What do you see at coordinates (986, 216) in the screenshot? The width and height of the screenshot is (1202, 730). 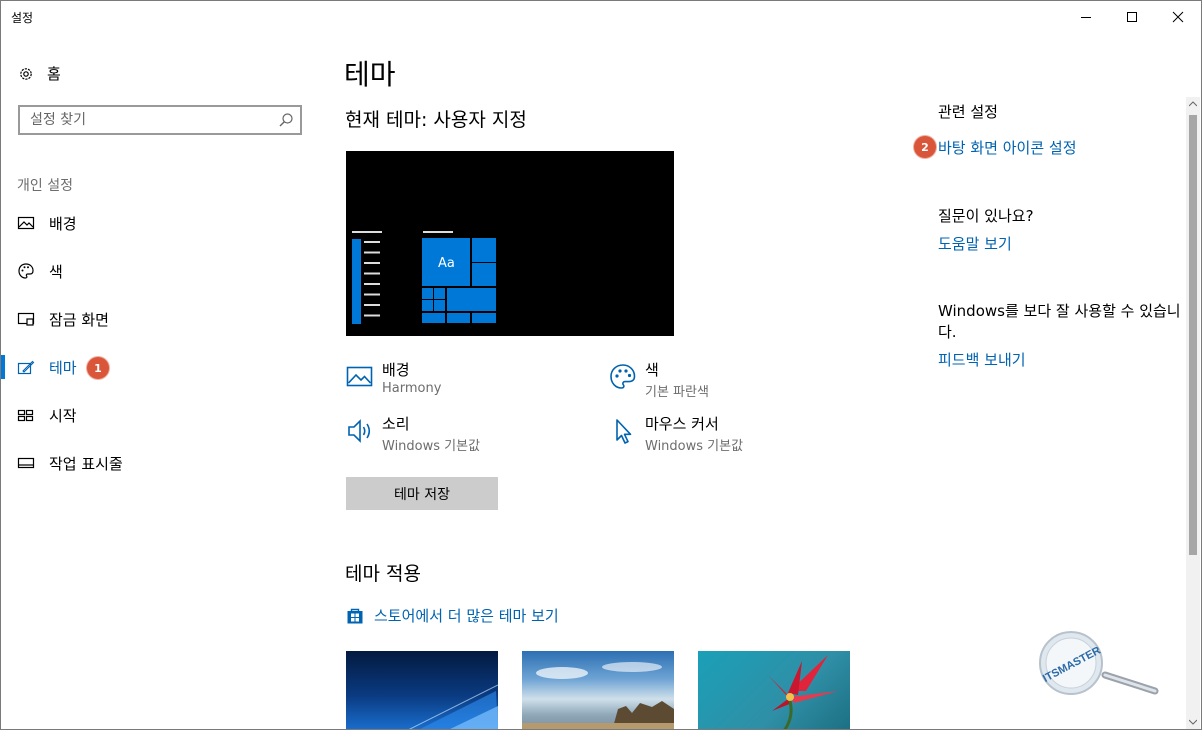 I see `question-heading: 질문이 있나요?` at bounding box center [986, 216].